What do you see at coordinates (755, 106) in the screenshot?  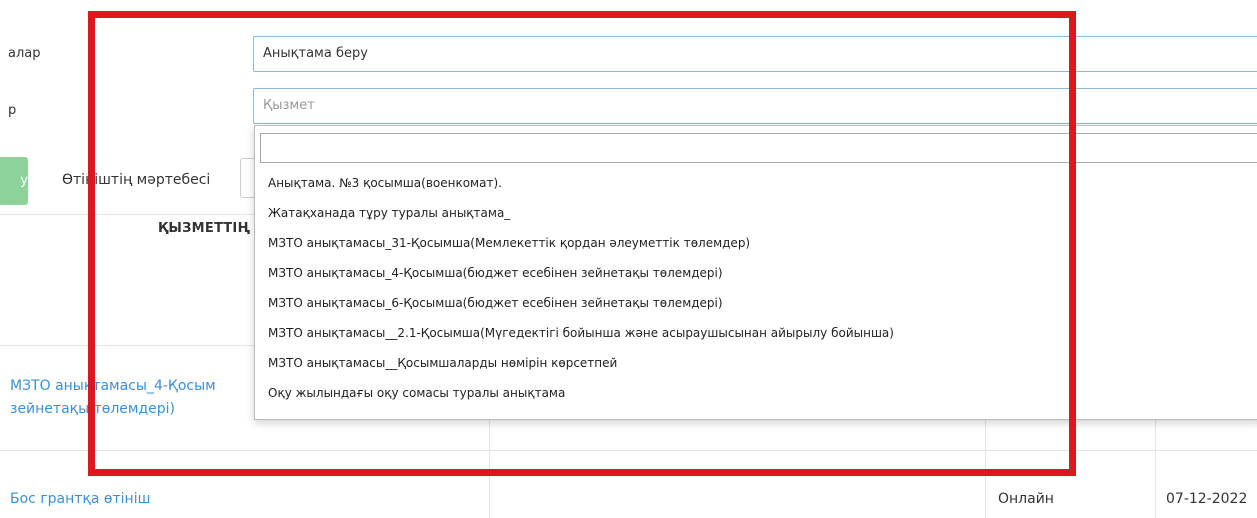 I see `service-select: Қызмет` at bounding box center [755, 106].